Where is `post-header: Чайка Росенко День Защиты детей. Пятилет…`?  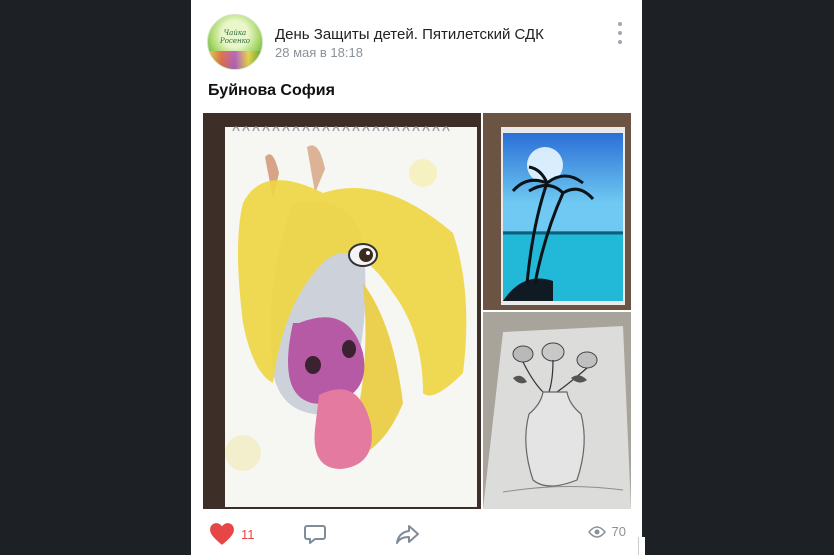
post-header: Чайка Росенко День Защиты детей. Пятилет… is located at coordinates (418, 42).